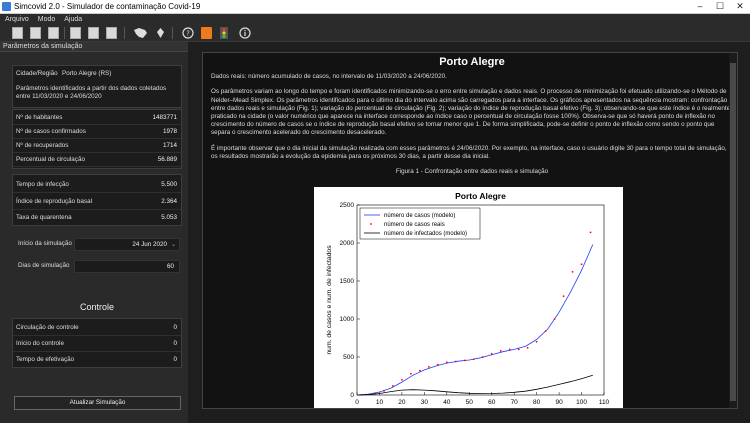 This screenshot has width=750, height=423. I want to click on stat-row: Nº de casos confirmados 1978, so click(97, 132).